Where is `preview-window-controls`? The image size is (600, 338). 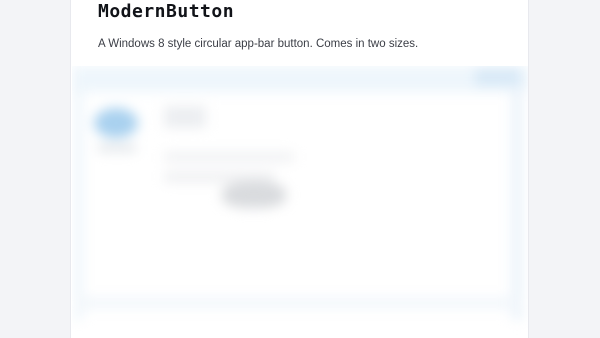 preview-window-controls is located at coordinates (498, 77).